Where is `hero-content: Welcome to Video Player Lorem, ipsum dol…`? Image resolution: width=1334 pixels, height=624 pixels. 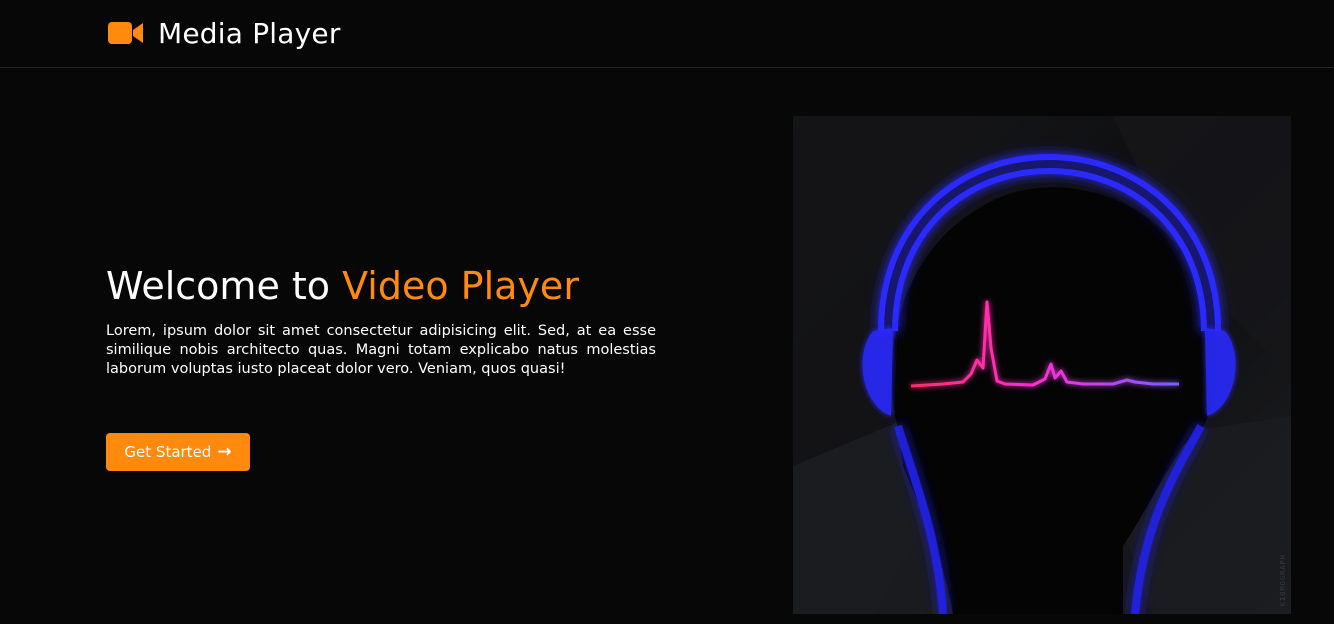 hero-content: Welcome to Video Player Lorem, ipsum dol… is located at coordinates (381, 364).